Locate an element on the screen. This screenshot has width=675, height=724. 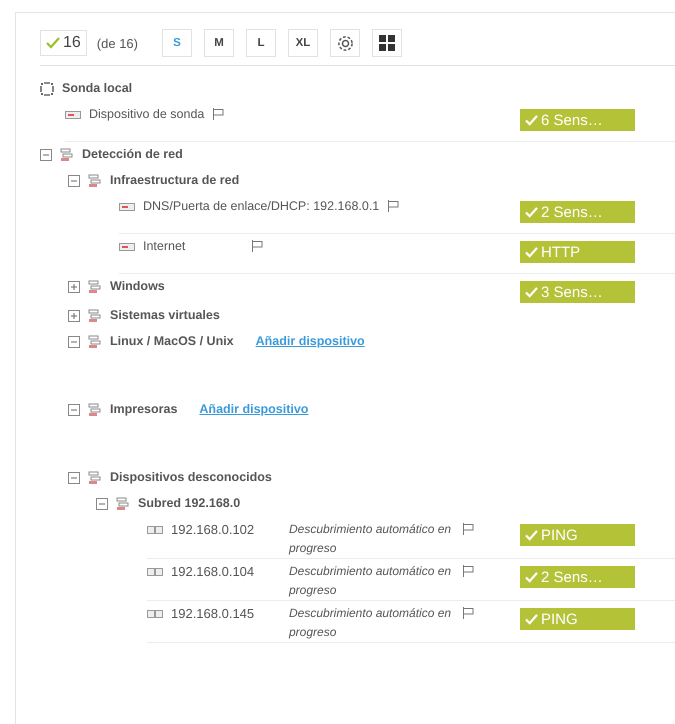
sensor-count: 16 is located at coordinates (63, 43).